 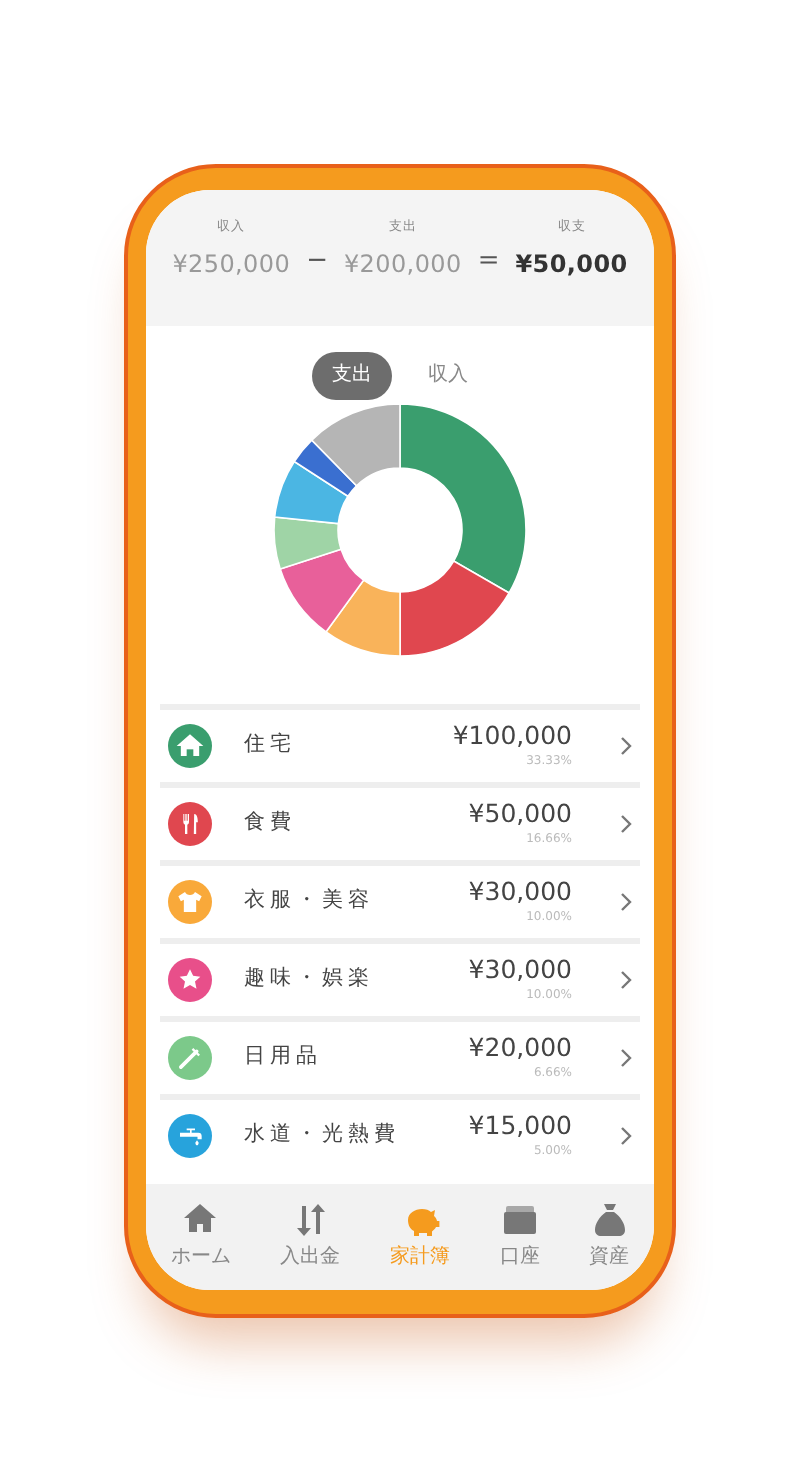 I want to click on category-amount: ¥15,000, so click(x=520, y=1126).